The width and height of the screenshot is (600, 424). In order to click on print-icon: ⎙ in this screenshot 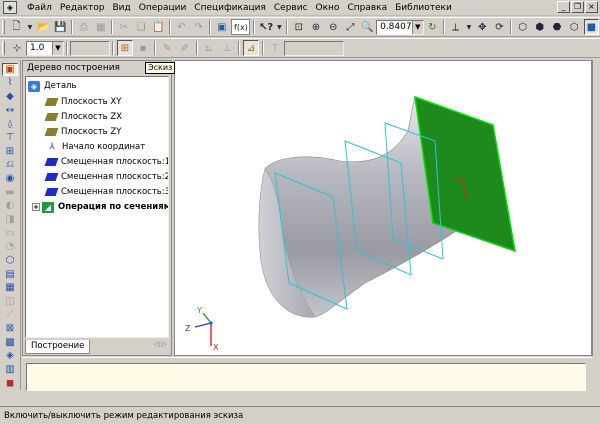, I will do `click(83, 27)`.